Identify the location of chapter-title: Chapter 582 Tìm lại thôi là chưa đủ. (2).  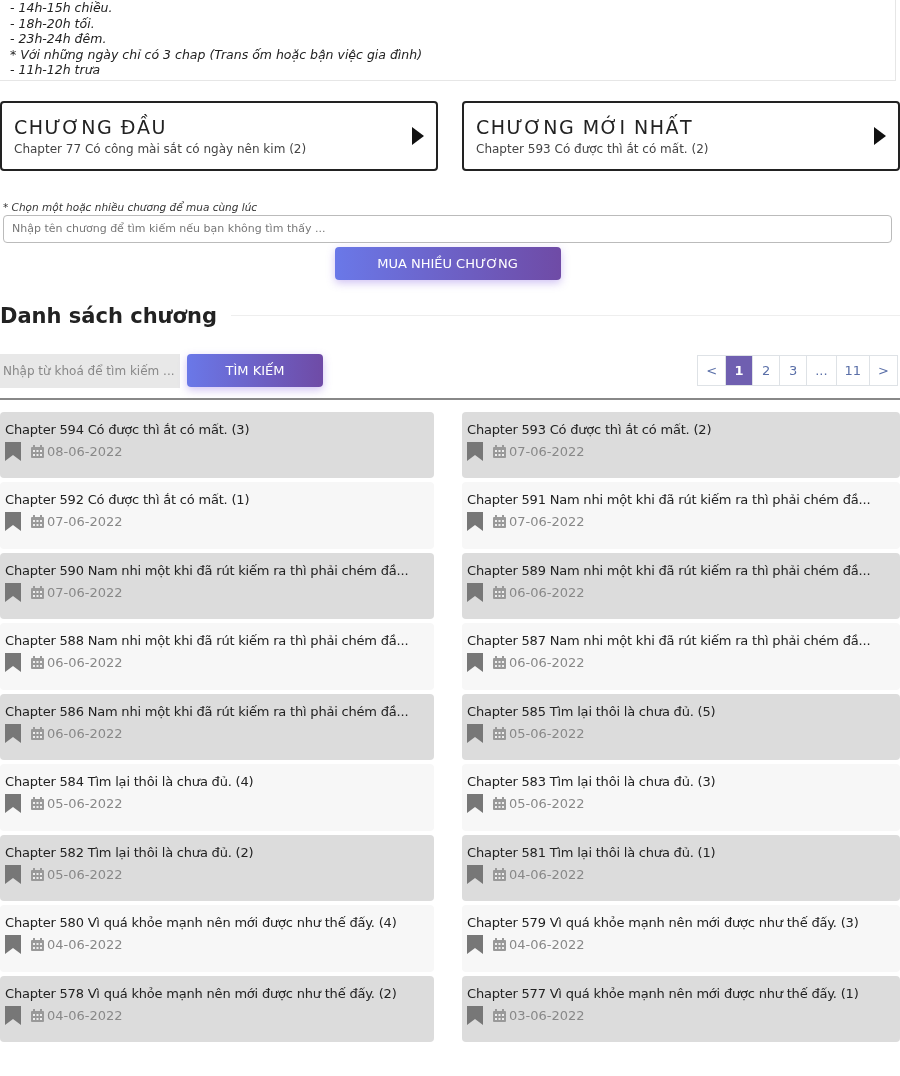
(130, 852).